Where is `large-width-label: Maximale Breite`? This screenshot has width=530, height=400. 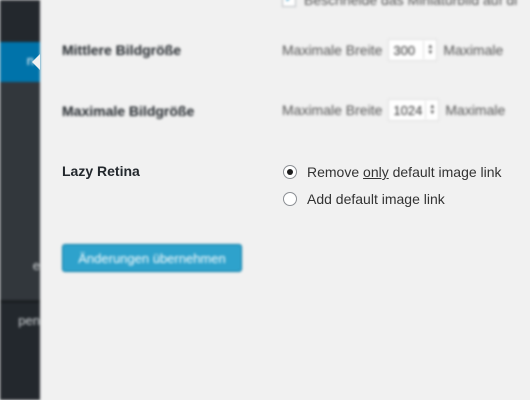 large-width-label: Maximale Breite is located at coordinates (332, 110).